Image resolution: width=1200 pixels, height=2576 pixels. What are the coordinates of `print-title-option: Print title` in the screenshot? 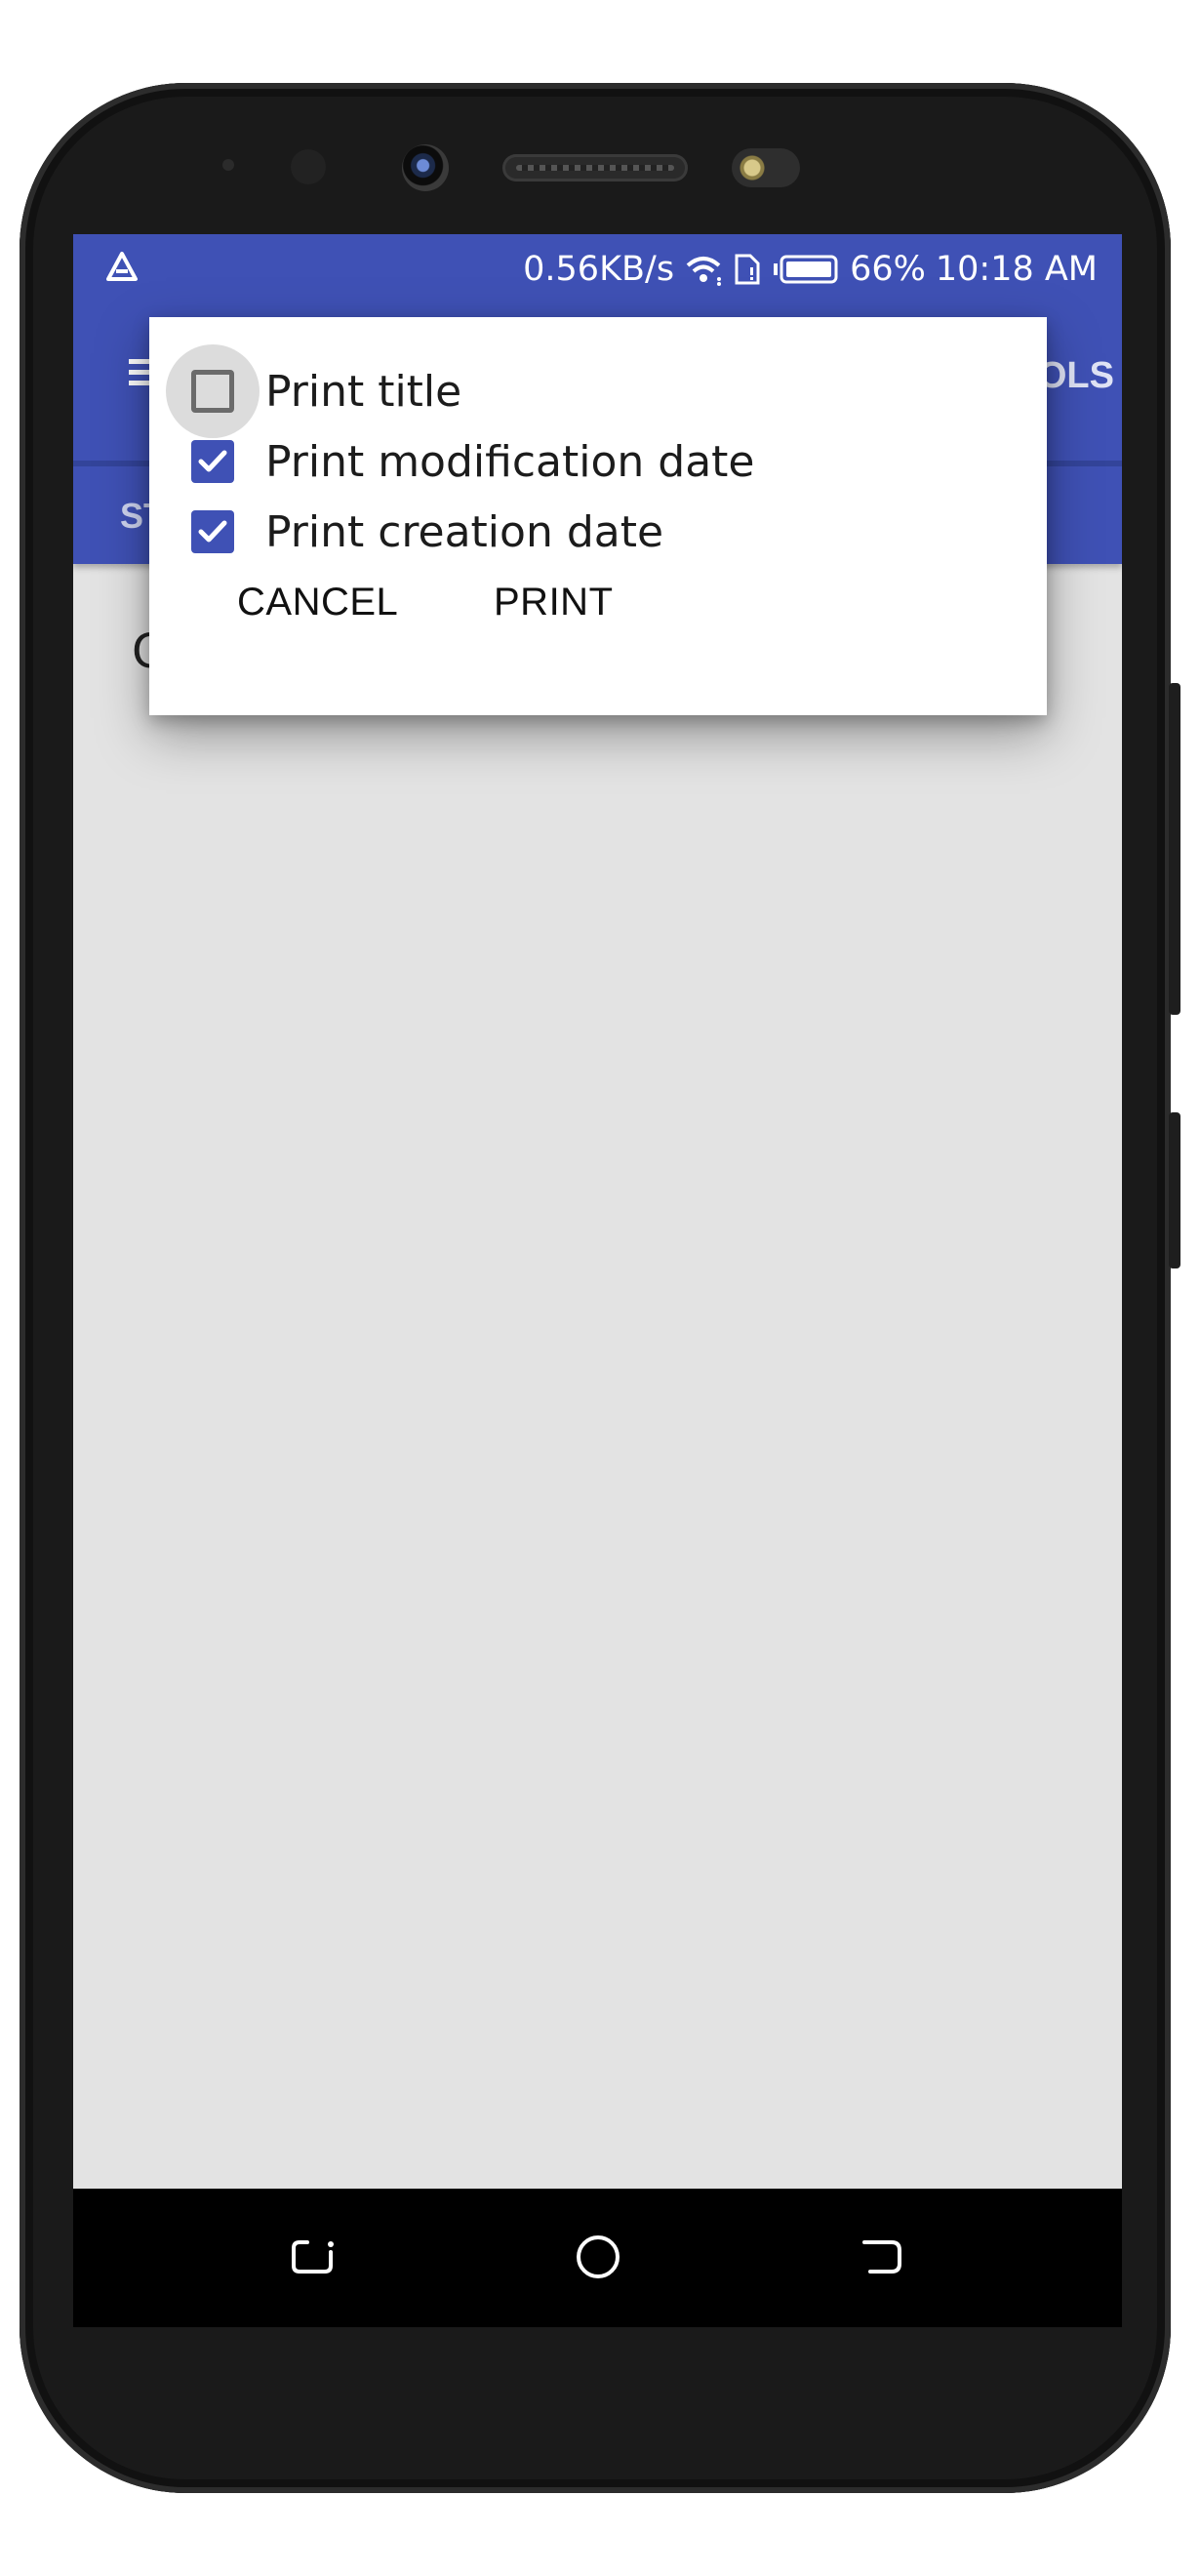 It's located at (305, 391).